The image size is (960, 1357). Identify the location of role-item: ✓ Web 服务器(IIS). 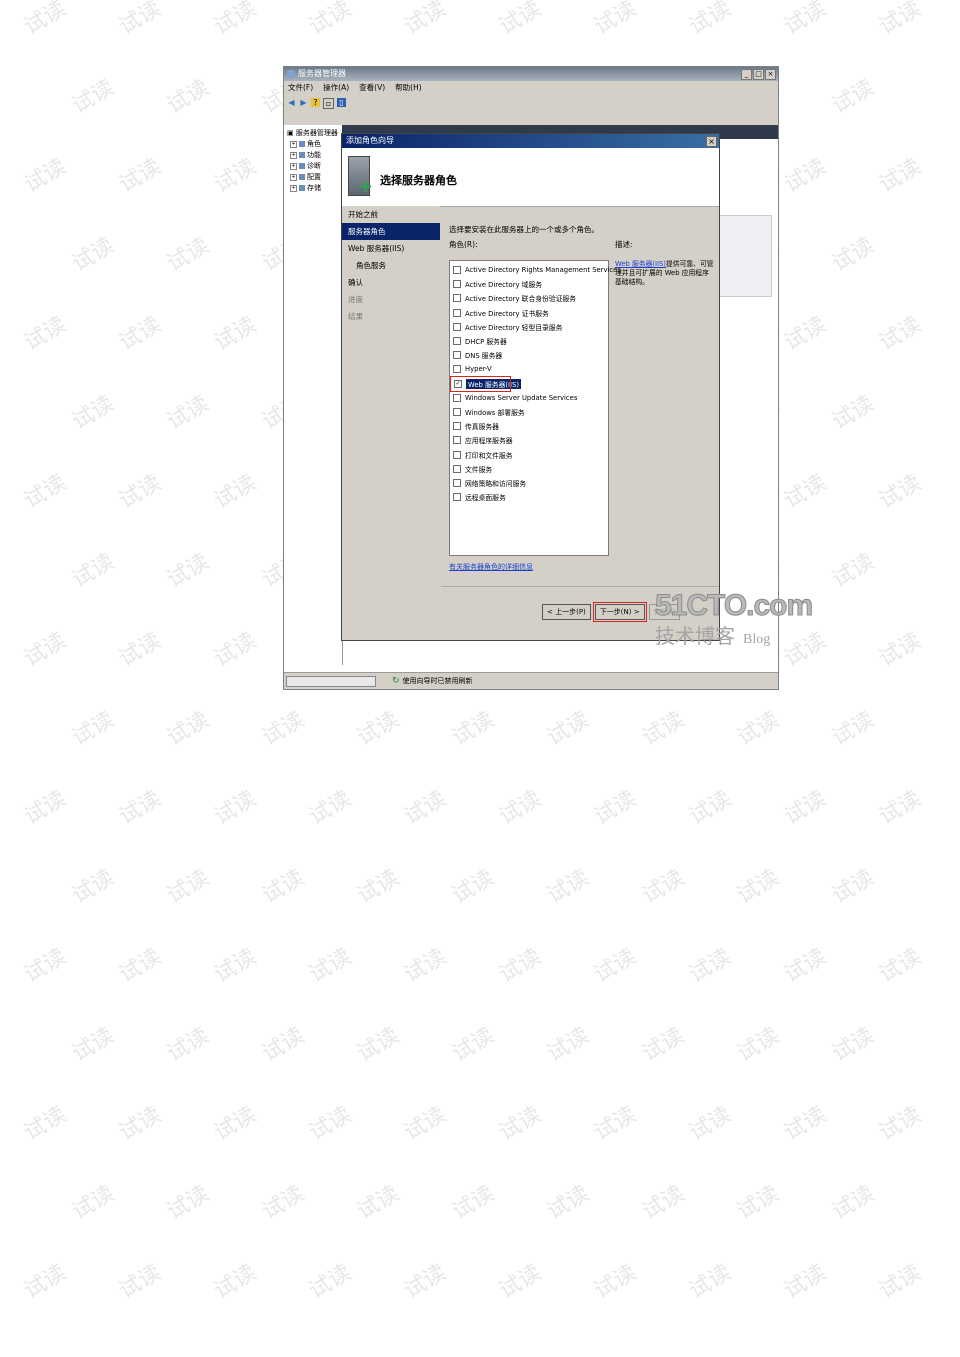
(485, 383).